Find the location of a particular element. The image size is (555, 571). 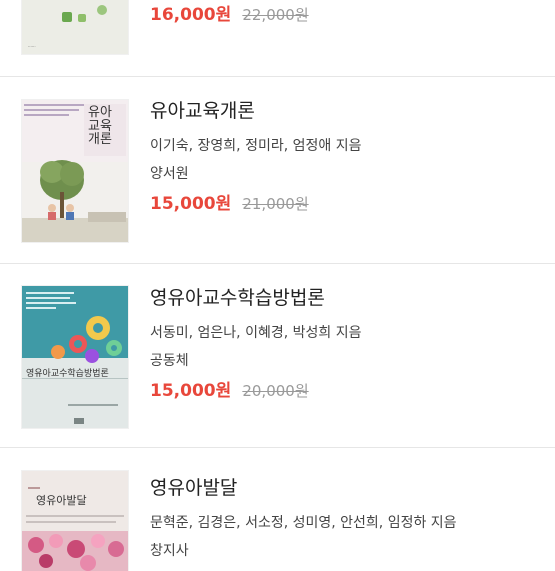

book-authors: 서동미, 엄은나, 이혜경, 박성희 지음 is located at coordinates (256, 333).